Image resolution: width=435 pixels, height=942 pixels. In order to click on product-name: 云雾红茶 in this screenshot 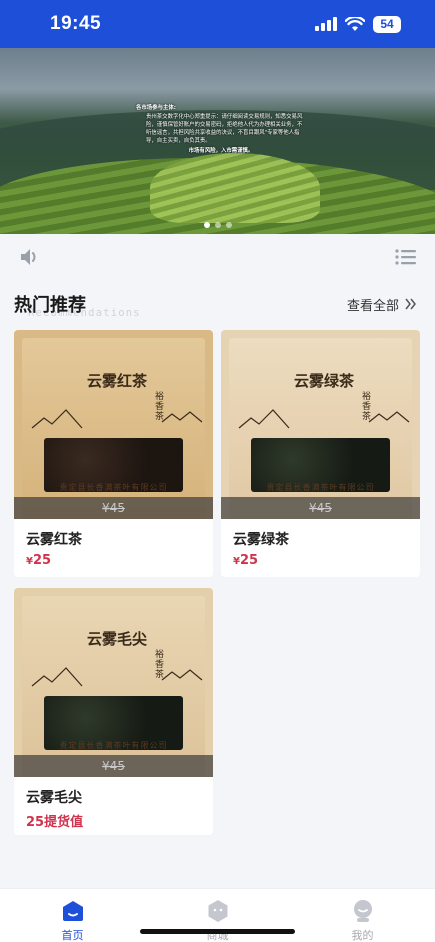, I will do `click(54, 540)`.